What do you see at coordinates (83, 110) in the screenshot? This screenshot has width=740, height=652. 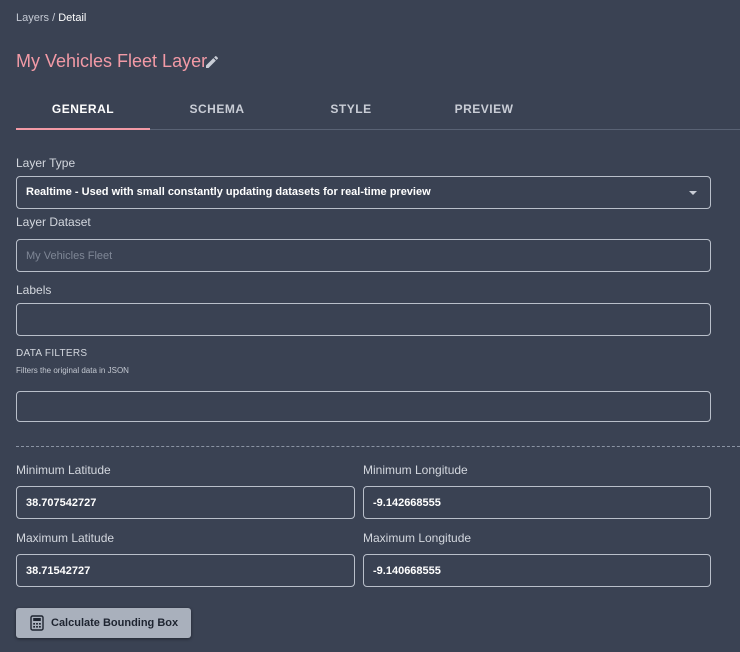 I see `tab-general: GENERAL` at bounding box center [83, 110].